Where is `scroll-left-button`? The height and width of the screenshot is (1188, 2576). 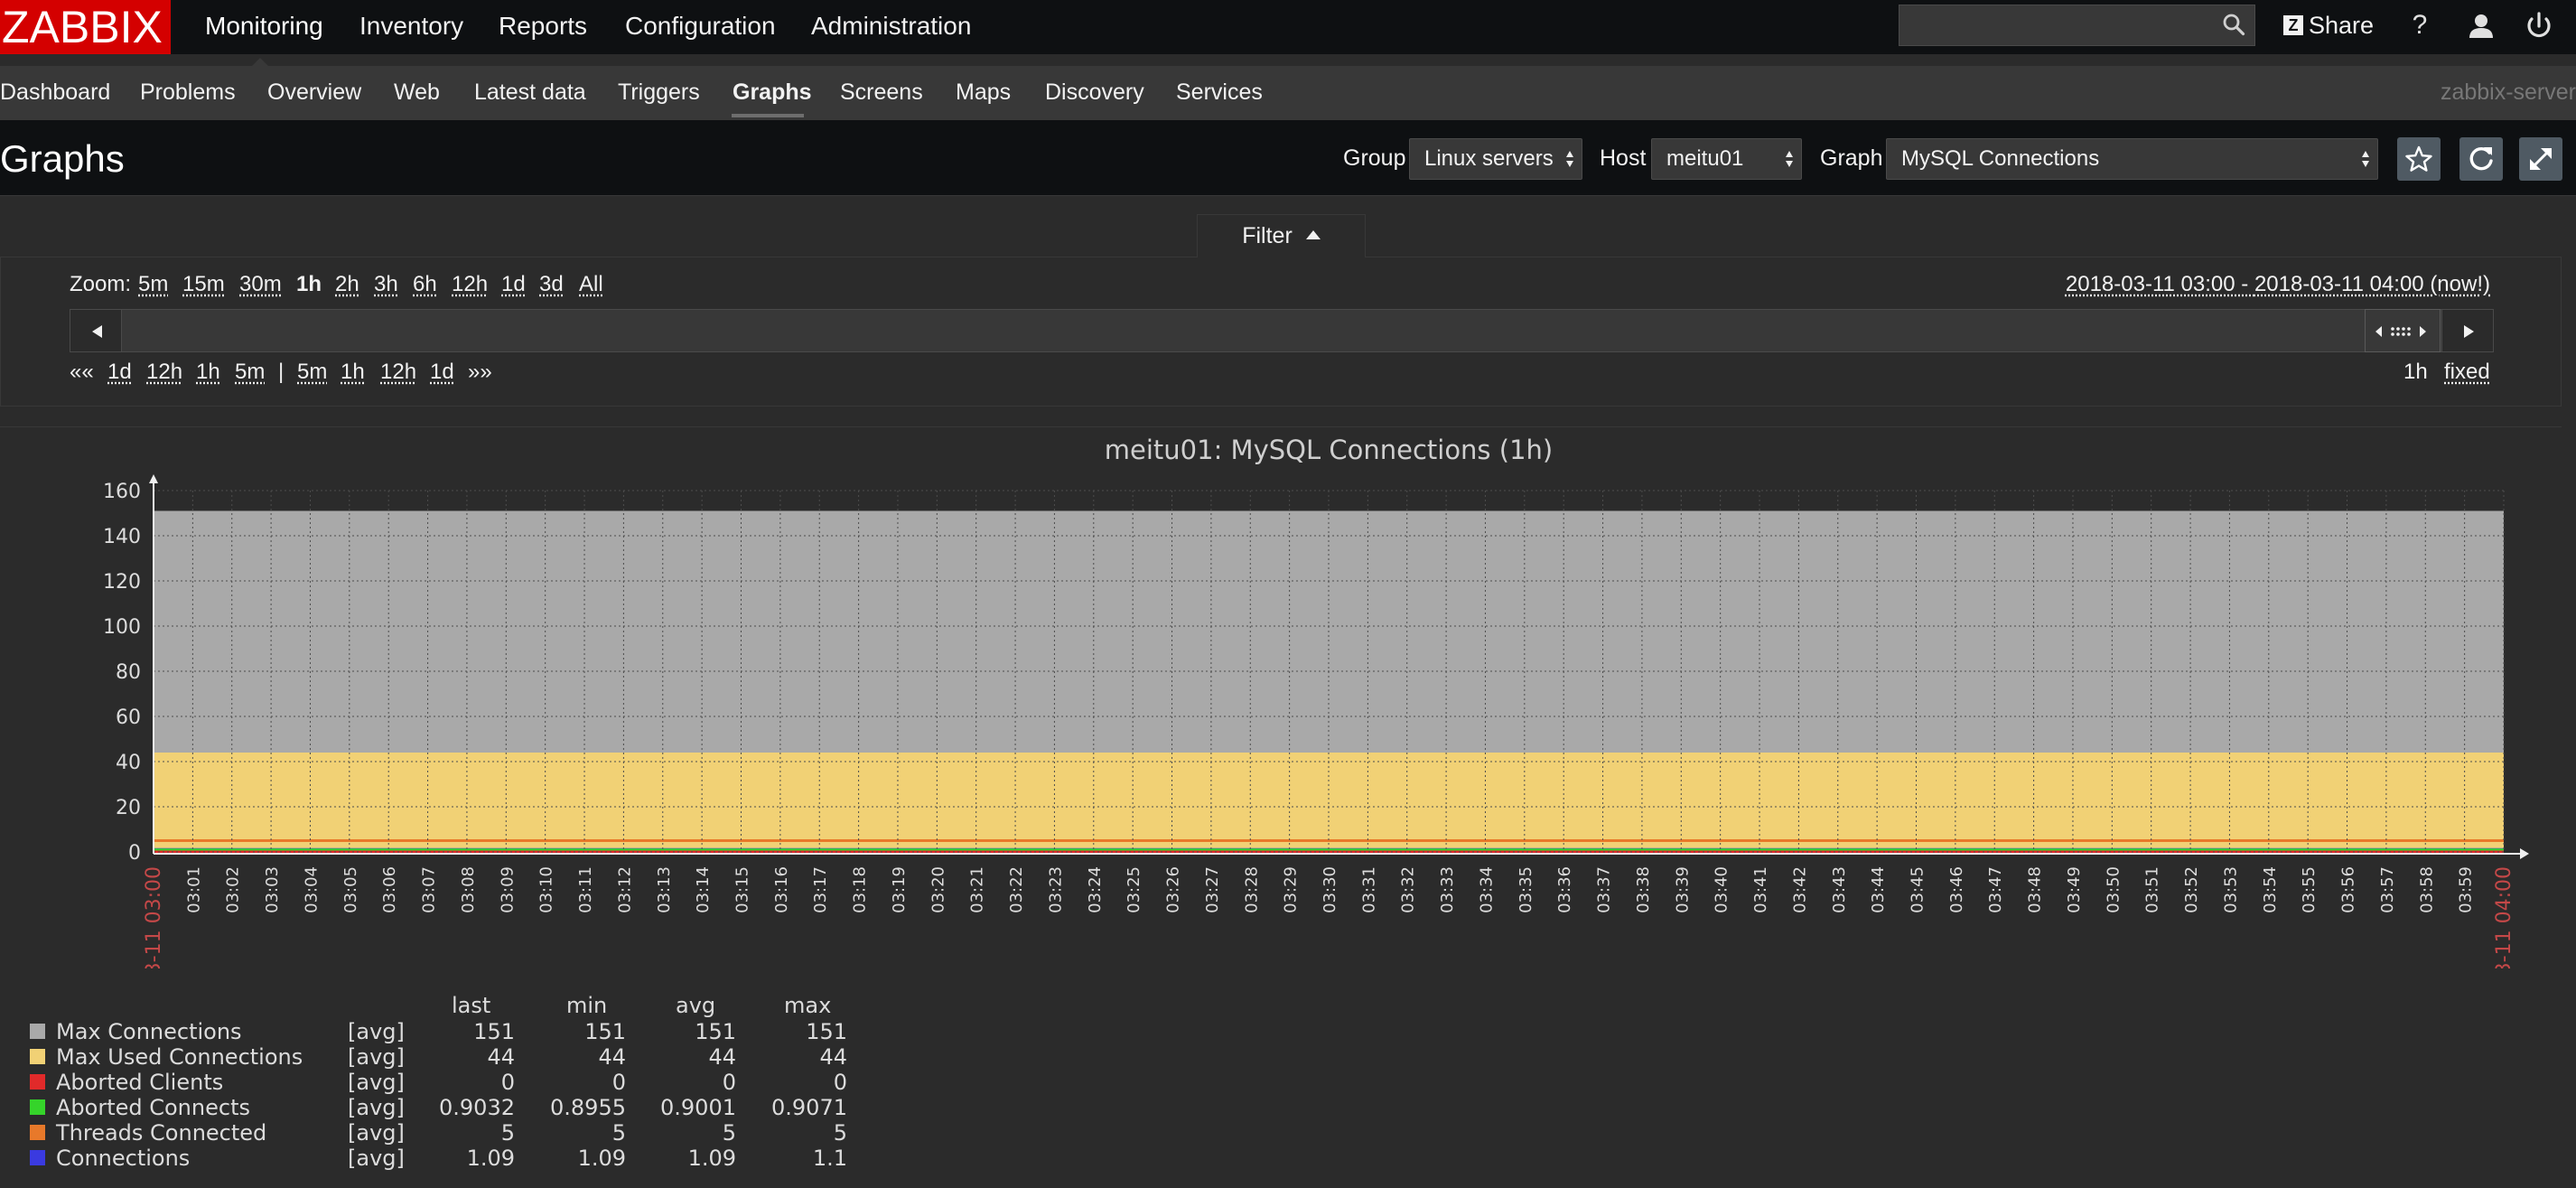 scroll-left-button is located at coordinates (96, 330).